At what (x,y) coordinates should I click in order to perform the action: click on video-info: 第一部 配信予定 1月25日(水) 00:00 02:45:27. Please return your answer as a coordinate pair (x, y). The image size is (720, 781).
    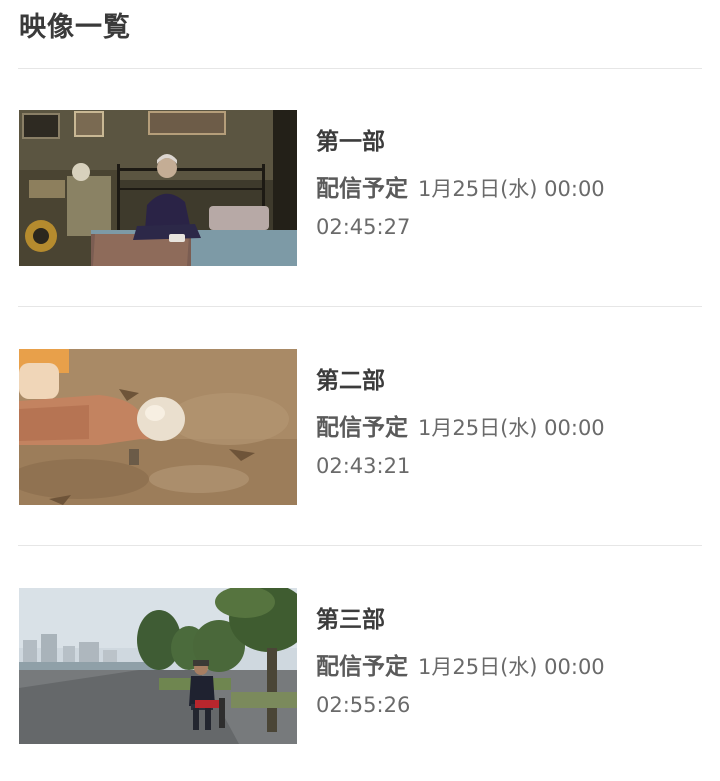
    Looking at the image, I should click on (460, 183).